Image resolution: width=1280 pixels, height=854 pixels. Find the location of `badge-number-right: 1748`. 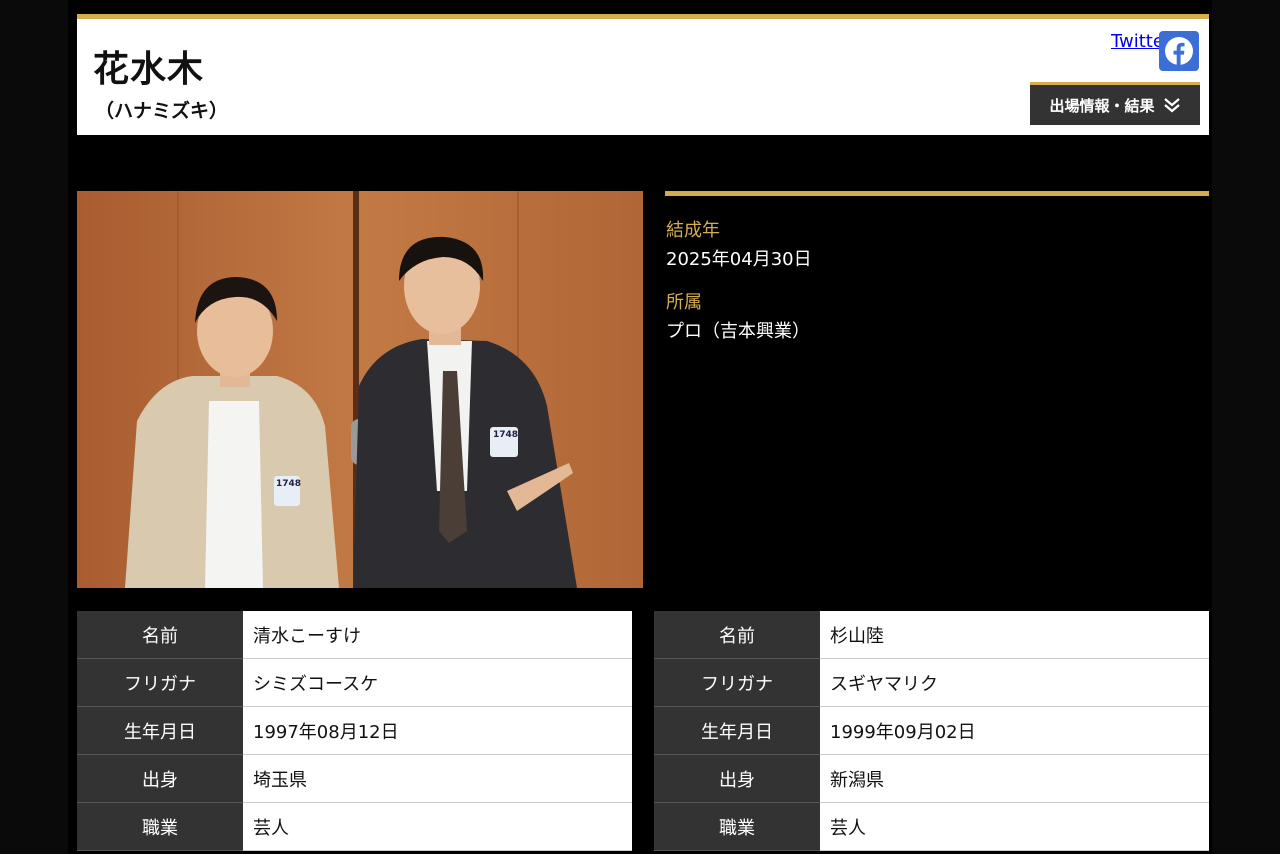

badge-number-right: 1748 is located at coordinates (506, 435).